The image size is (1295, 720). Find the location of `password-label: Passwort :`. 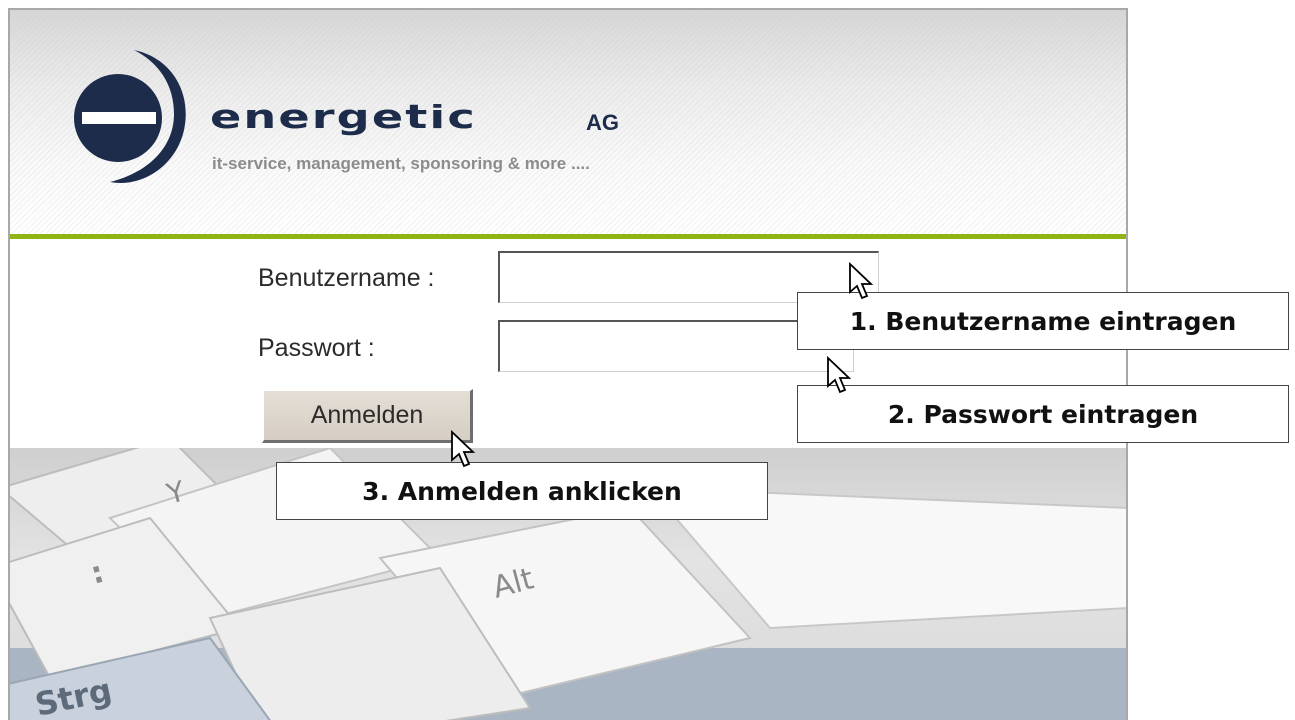

password-label: Passwort : is located at coordinates (316, 348).